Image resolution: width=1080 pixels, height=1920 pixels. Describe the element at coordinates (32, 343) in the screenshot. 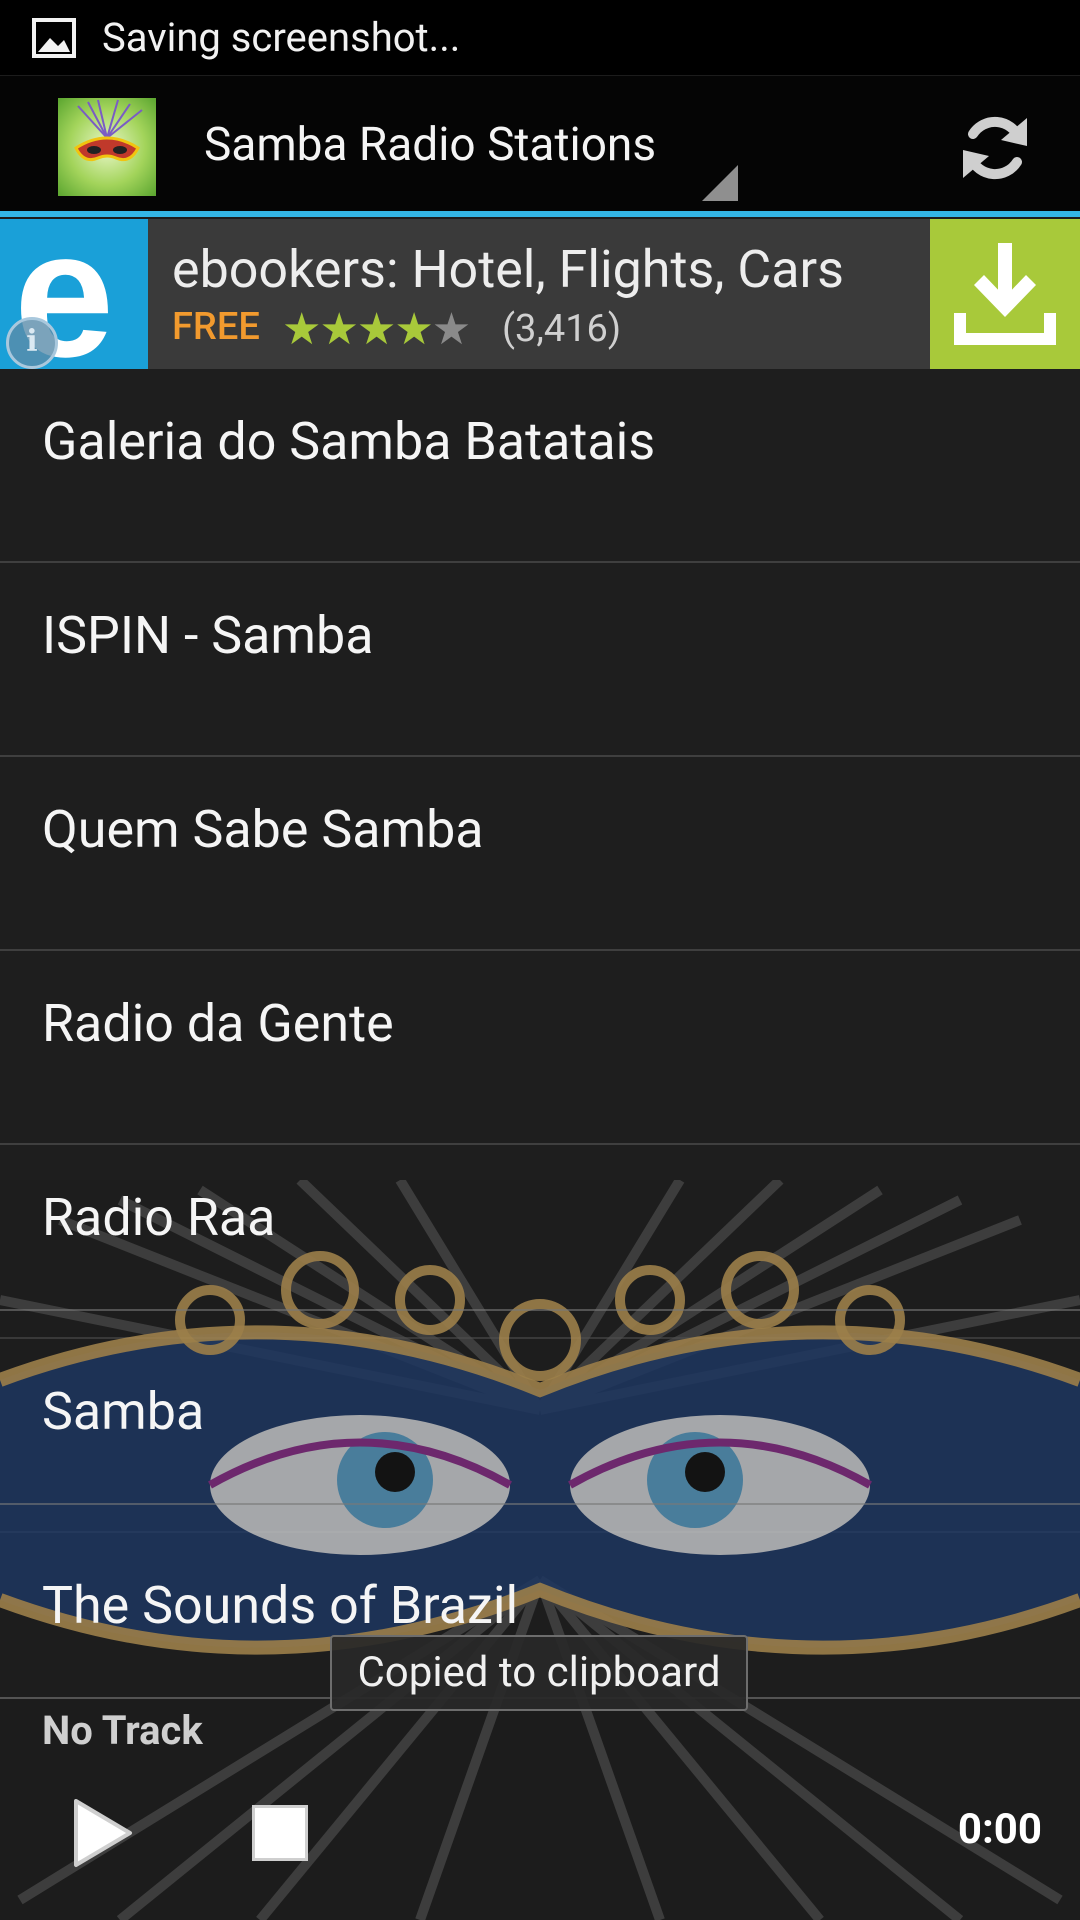

I see `ad-info-icon: i` at that location.